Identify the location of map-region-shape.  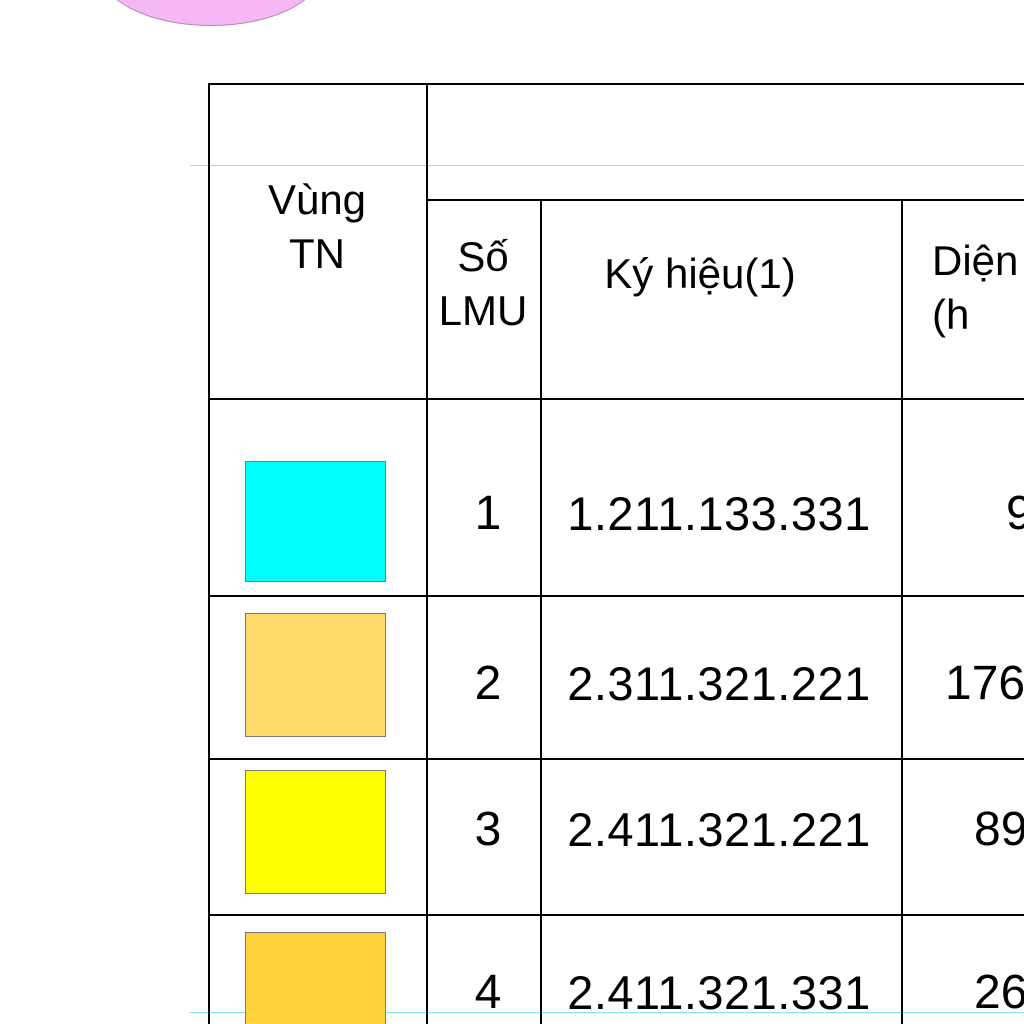
(211, 13).